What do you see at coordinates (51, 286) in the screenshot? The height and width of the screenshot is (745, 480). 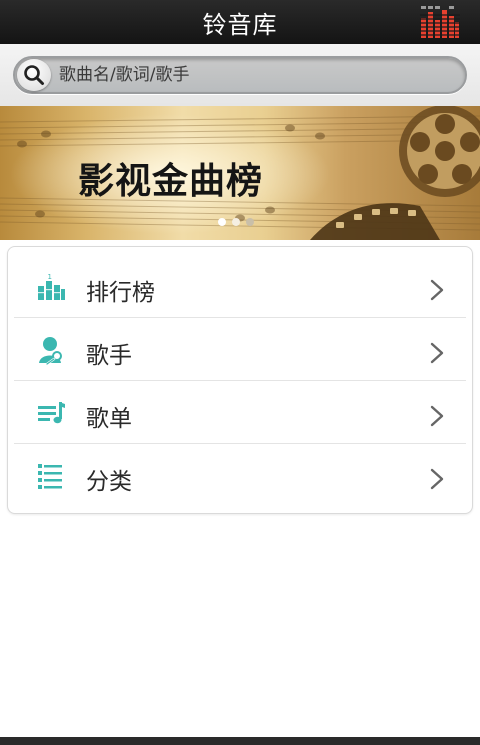 I see `chart-bars-icon: 1` at bounding box center [51, 286].